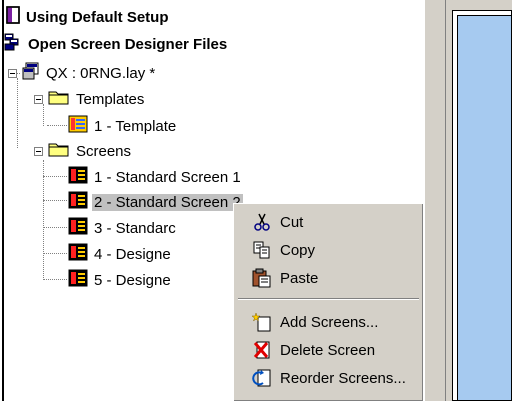 The width and height of the screenshot is (512, 401). I want to click on layout-file-icon, so click(31, 73).